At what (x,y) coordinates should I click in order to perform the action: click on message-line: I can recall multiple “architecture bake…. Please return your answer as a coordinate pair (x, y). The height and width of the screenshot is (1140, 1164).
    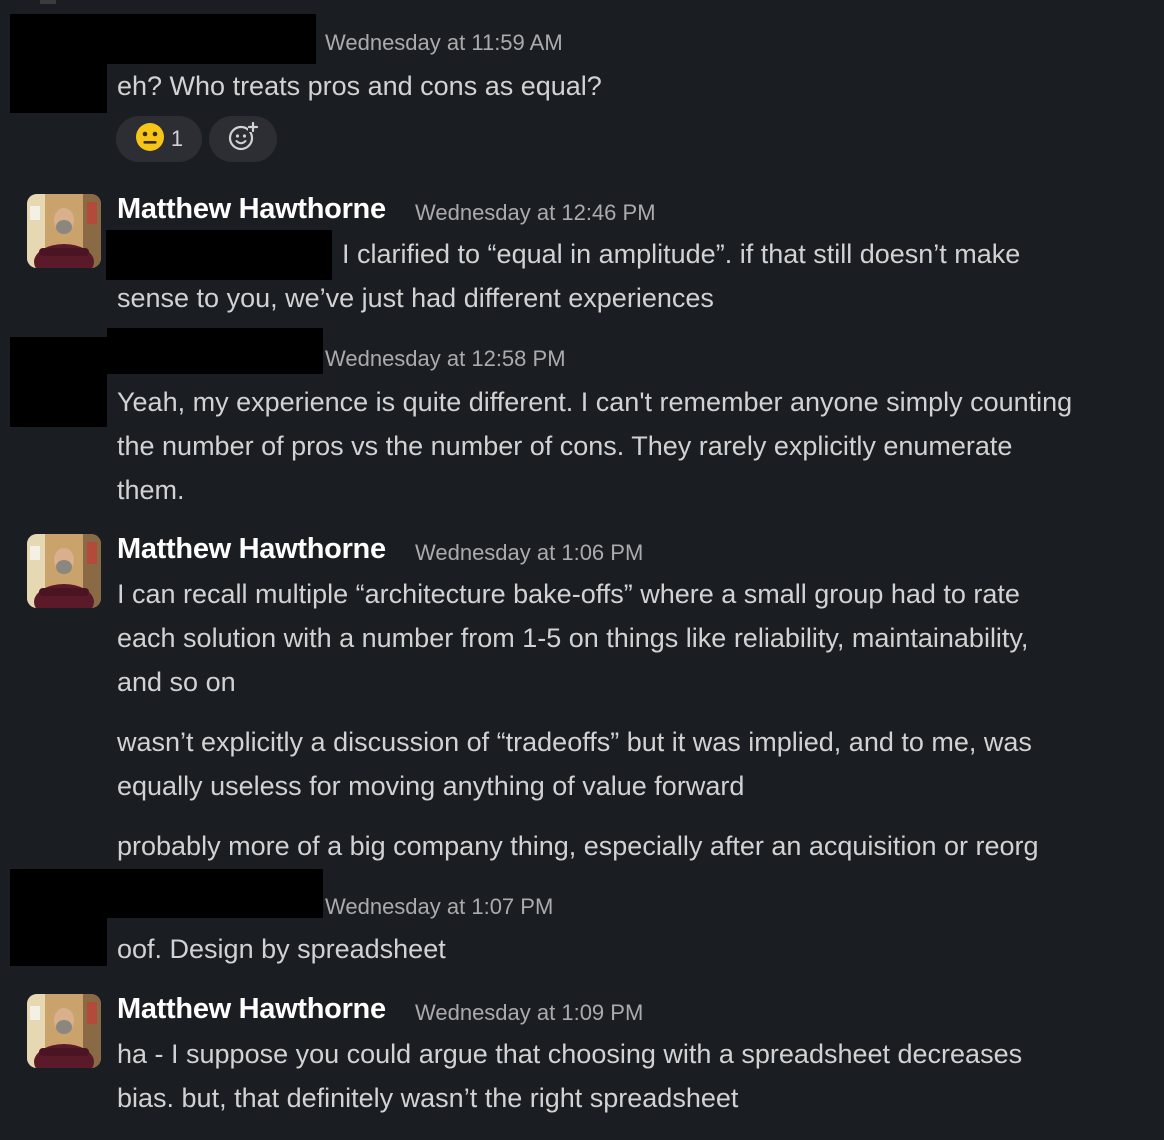
    Looking at the image, I should click on (568, 594).